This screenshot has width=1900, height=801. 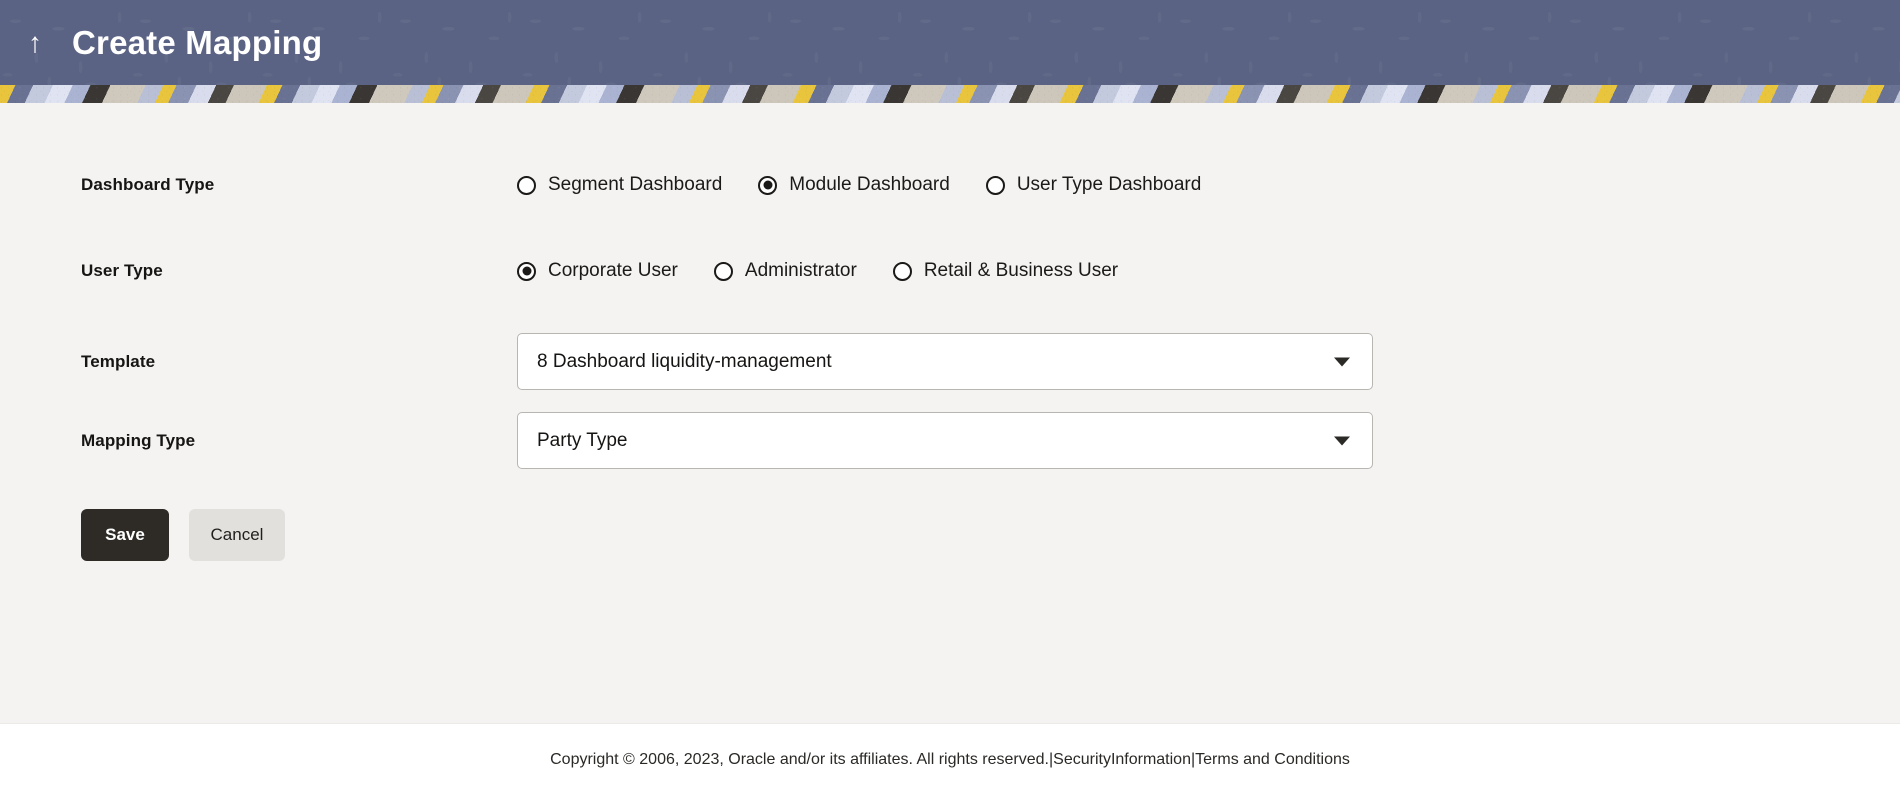 I want to click on up-arrow-icon: ↑, so click(x=35, y=43).